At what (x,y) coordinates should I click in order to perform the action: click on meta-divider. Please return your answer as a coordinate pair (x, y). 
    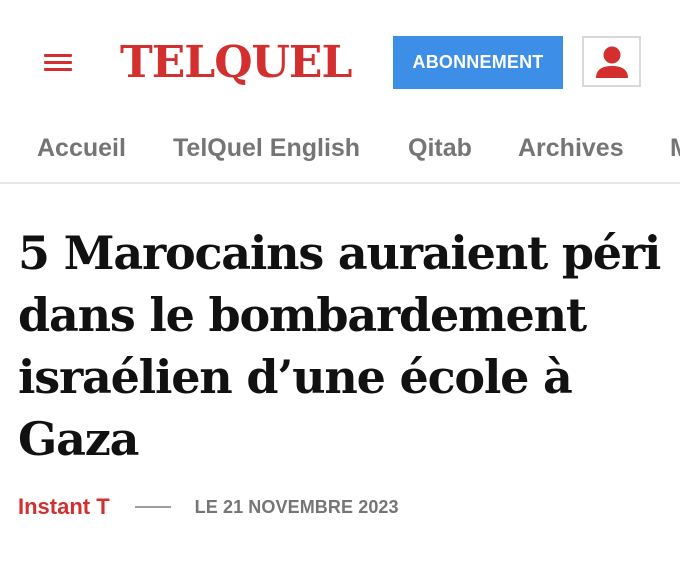
    Looking at the image, I should click on (152, 507).